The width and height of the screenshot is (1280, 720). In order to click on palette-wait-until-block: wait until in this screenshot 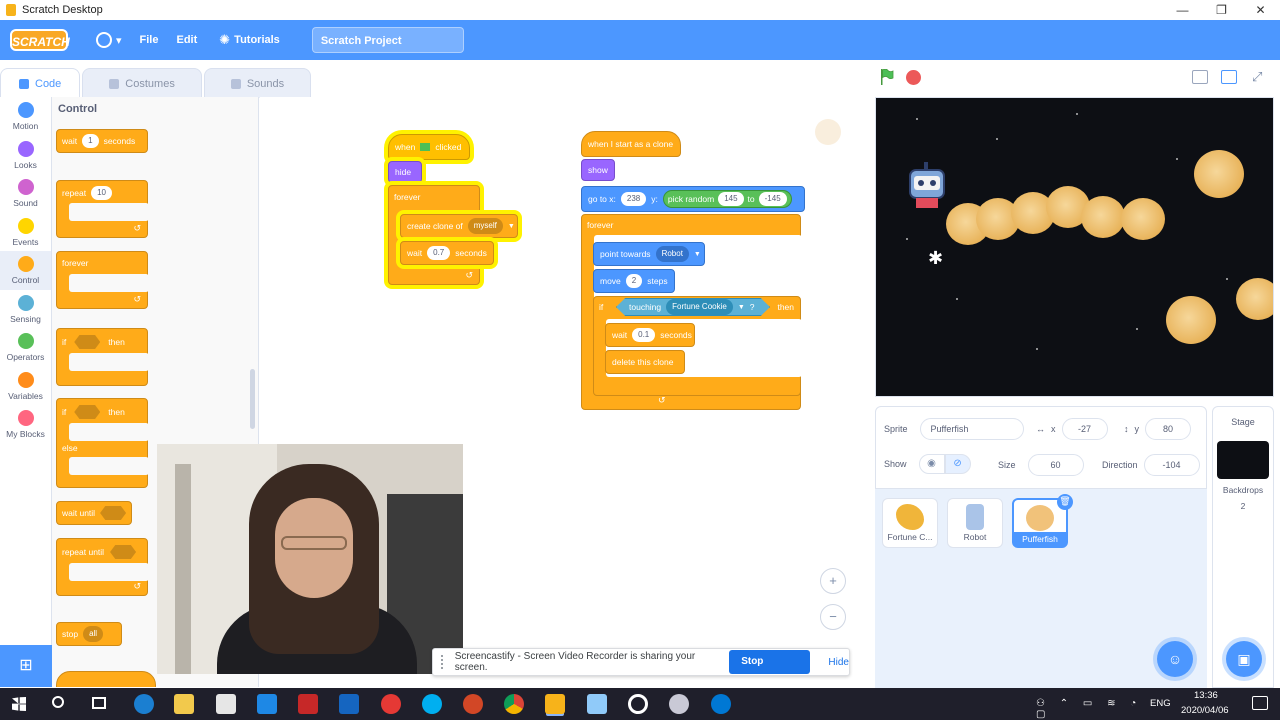, I will do `click(94, 513)`.